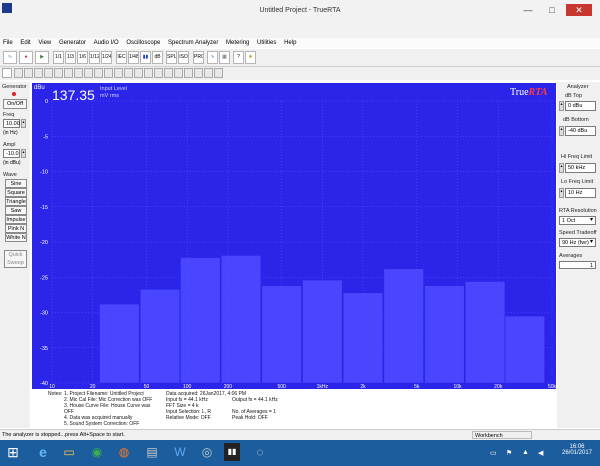 This screenshot has width=600, height=466. Describe the element at coordinates (16, 183) in the screenshot. I see `wave-sine-button: Sine` at that location.